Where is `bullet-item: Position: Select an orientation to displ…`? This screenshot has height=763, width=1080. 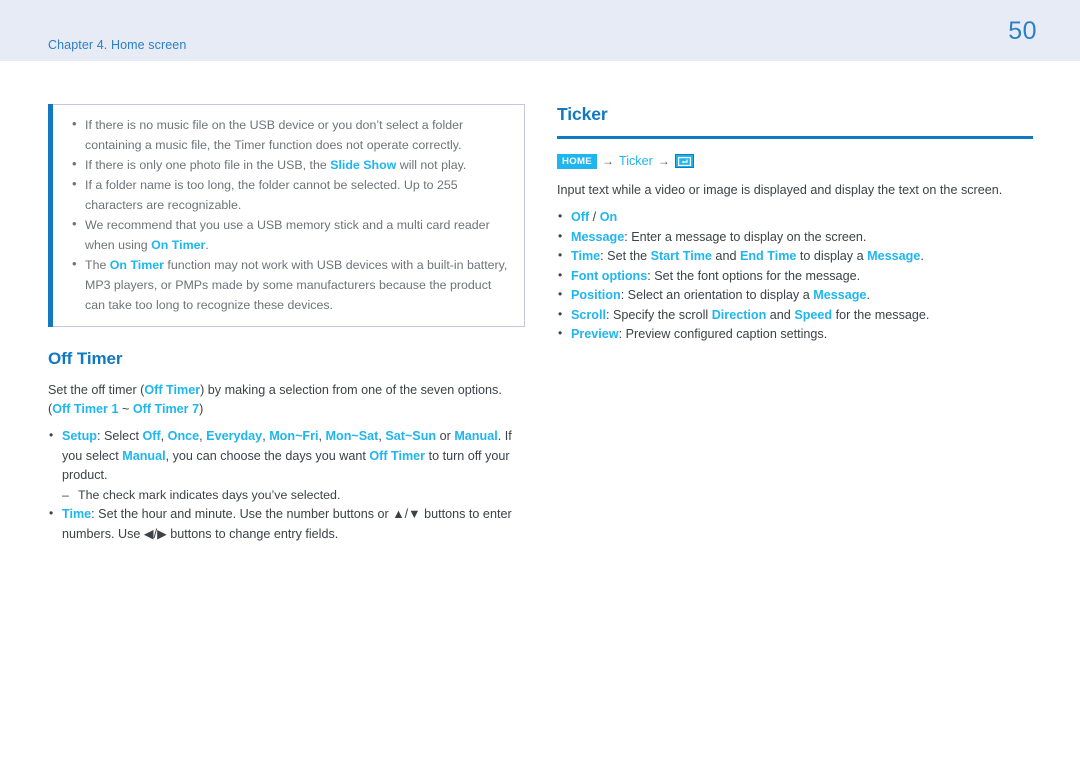
bullet-item: Position: Select an orientation to displ… is located at coordinates (795, 295).